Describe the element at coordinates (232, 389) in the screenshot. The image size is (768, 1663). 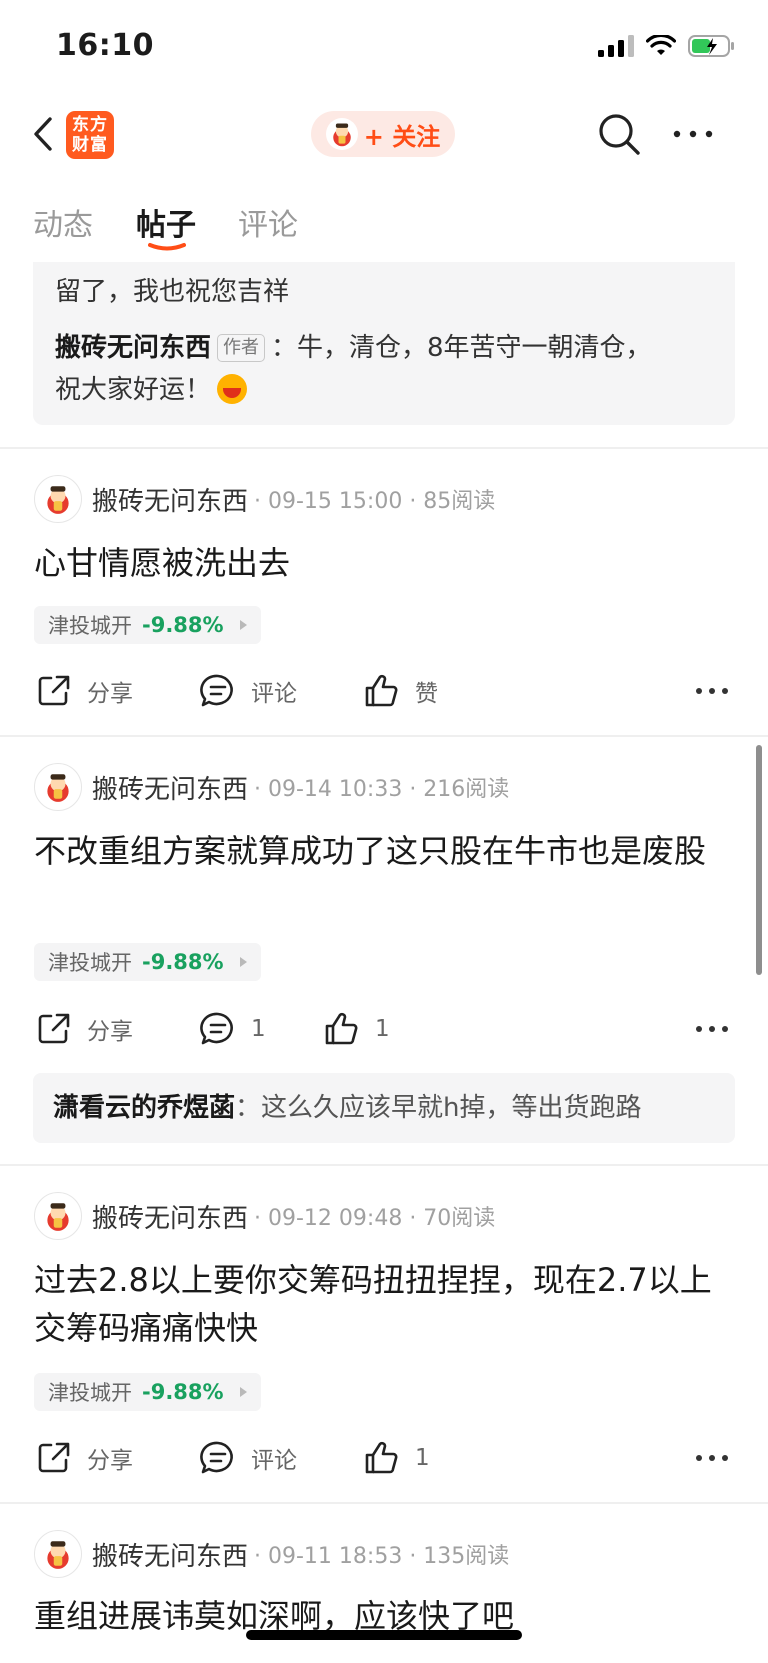
I see `laugh-emoji-icon` at that location.